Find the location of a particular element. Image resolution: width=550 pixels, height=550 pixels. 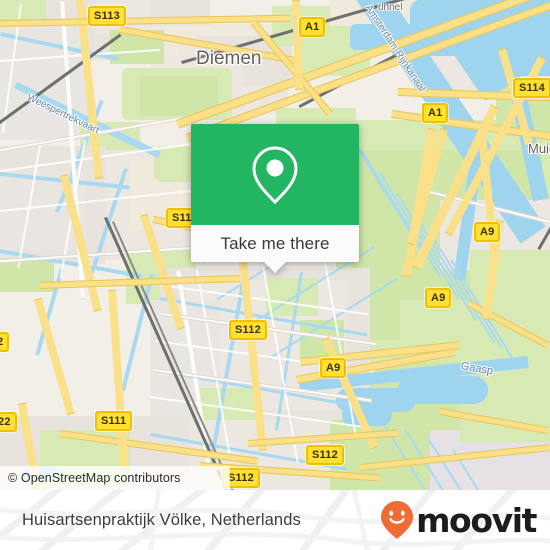

callout-action-bar: Take me there is located at coordinates (275, 243).